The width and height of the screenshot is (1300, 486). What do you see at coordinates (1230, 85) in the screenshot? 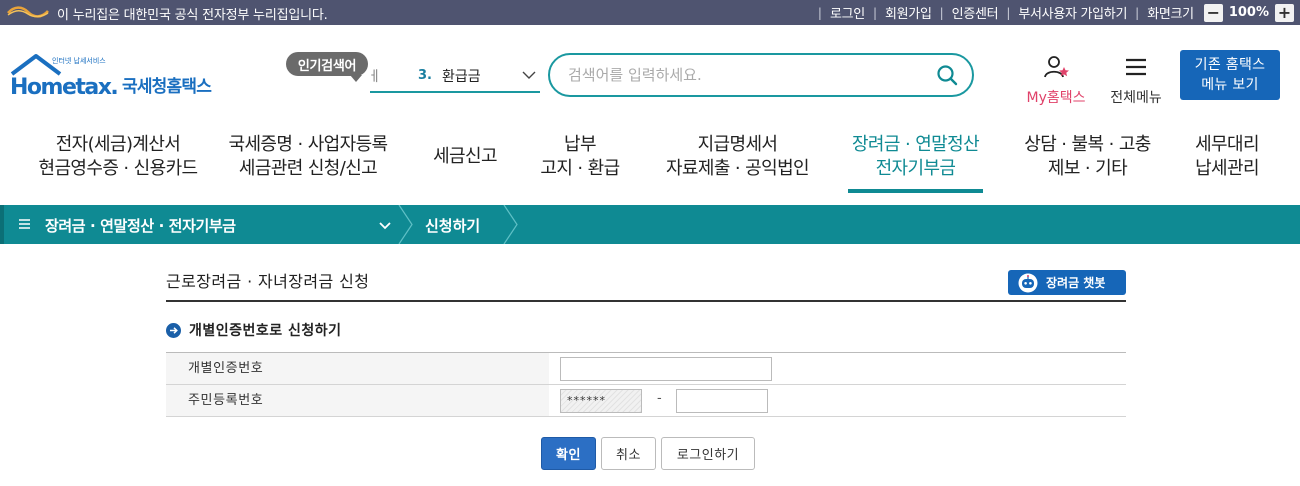
I see `legacy-menu-line2: 메뉴 보기` at bounding box center [1230, 85].